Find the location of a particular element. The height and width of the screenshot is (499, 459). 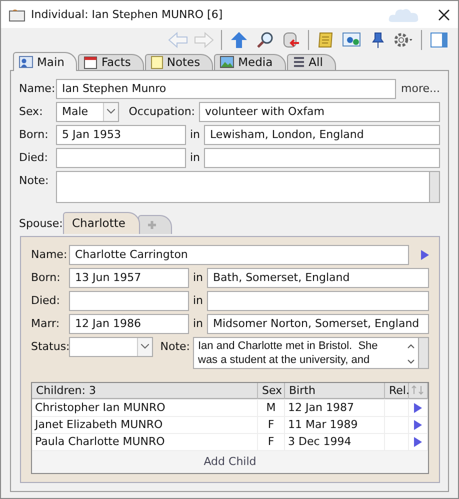

note-field: Ian and Charlotte met in Bristol. She was a student at the university, and is located at coordinates (311, 352).